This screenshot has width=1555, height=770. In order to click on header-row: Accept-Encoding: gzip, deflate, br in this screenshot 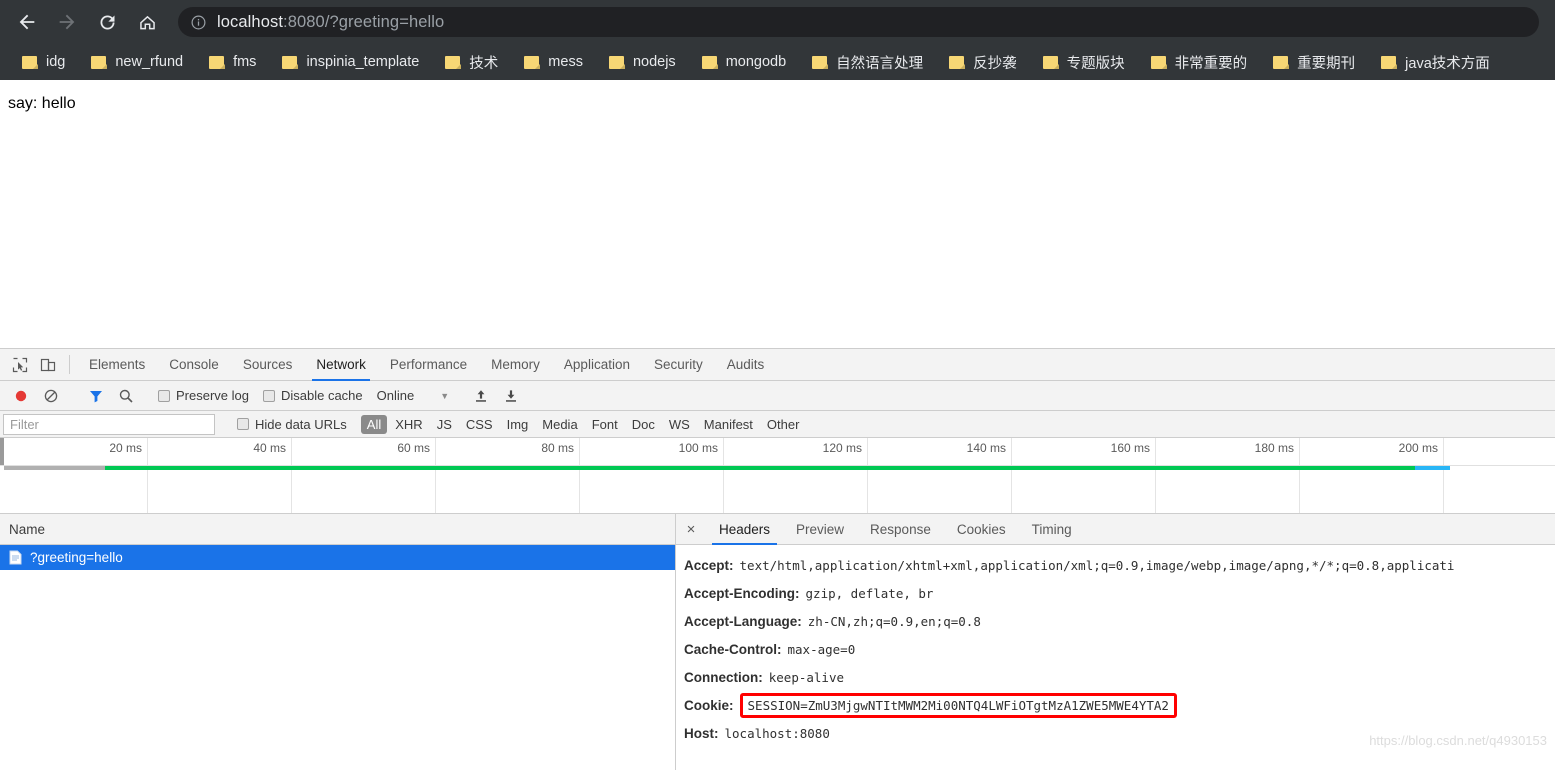, I will do `click(1119, 593)`.